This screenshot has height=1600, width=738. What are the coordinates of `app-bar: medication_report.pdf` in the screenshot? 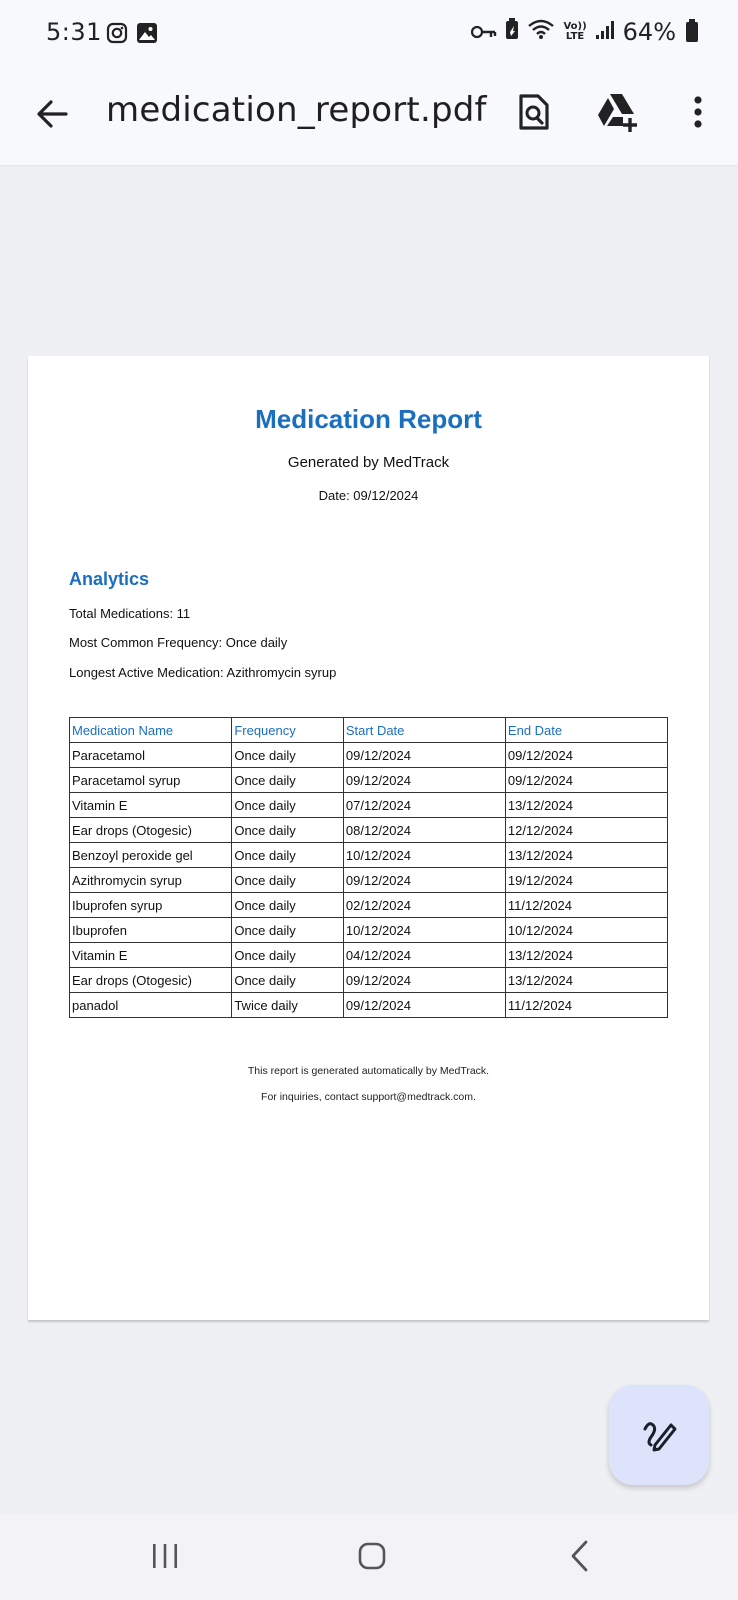 It's located at (369, 116).